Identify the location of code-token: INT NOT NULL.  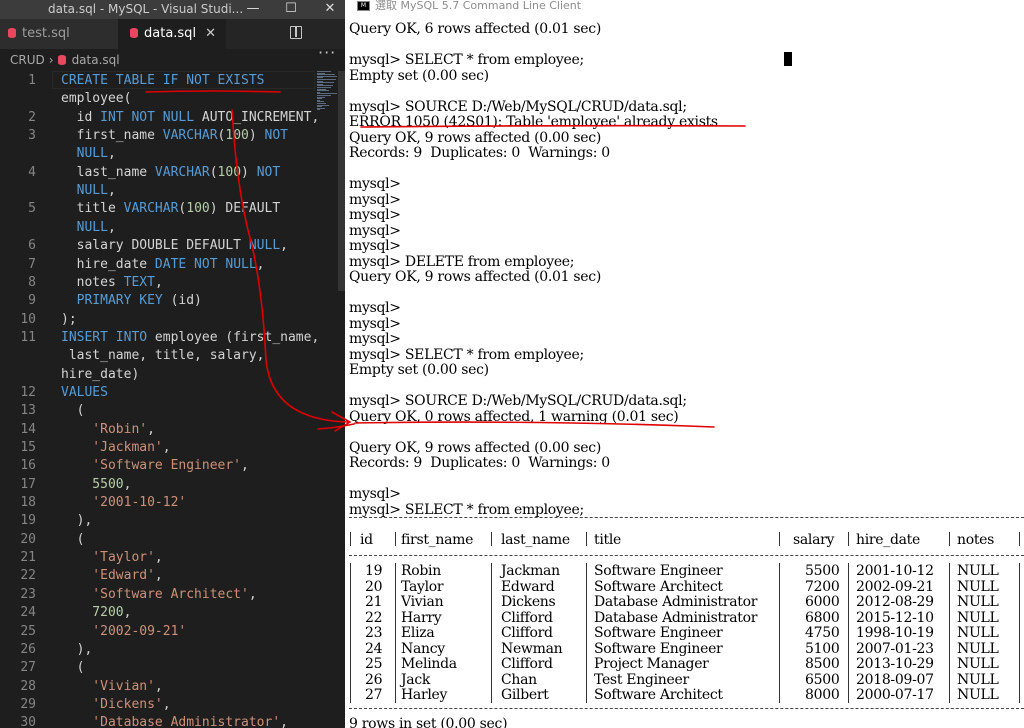
(147, 117).